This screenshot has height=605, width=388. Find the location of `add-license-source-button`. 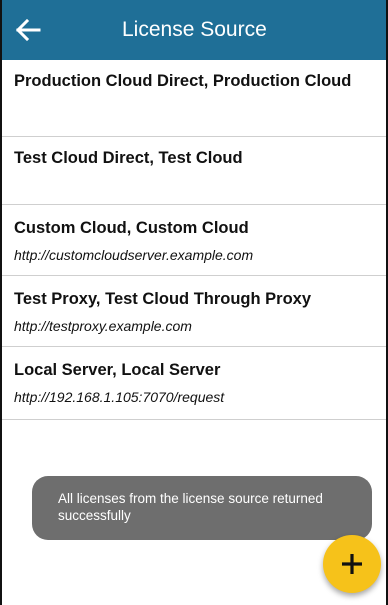

add-license-source-button is located at coordinates (352, 564).